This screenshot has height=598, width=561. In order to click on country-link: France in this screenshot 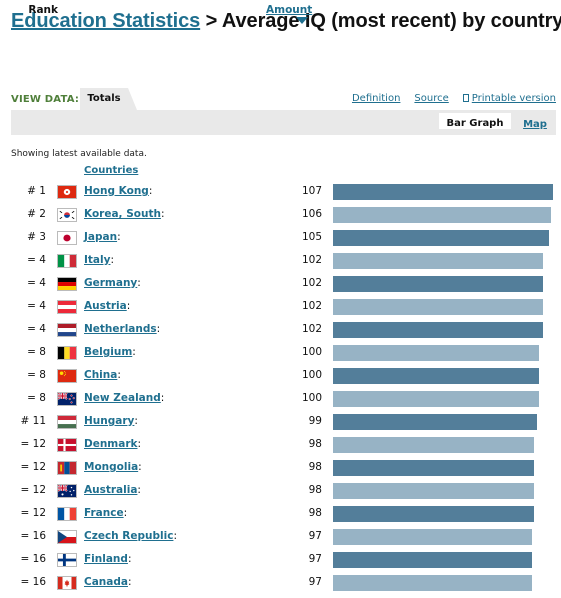, I will do `click(104, 513)`.